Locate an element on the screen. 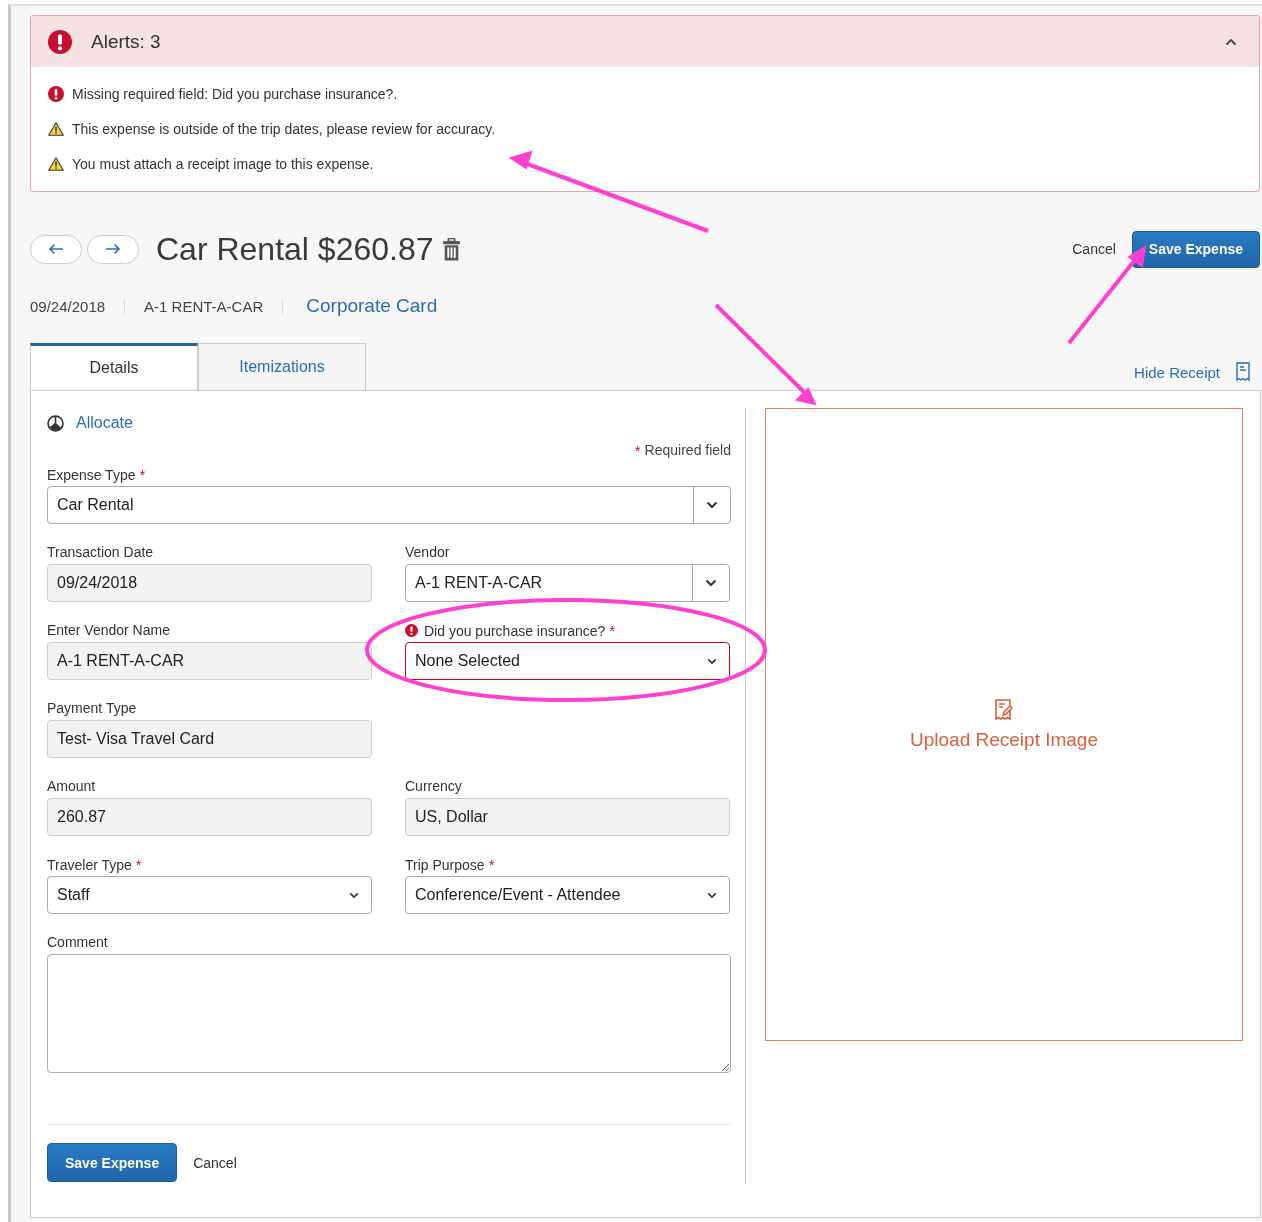  left-arrow-icon is located at coordinates (56, 249).